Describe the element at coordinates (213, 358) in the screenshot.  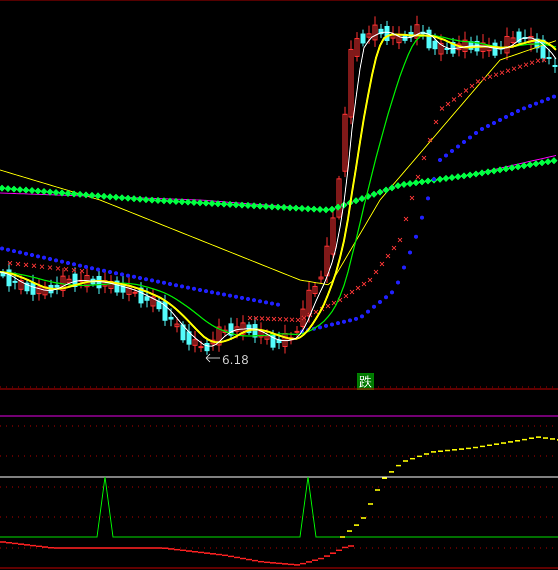
I see `arrow-icon` at that location.